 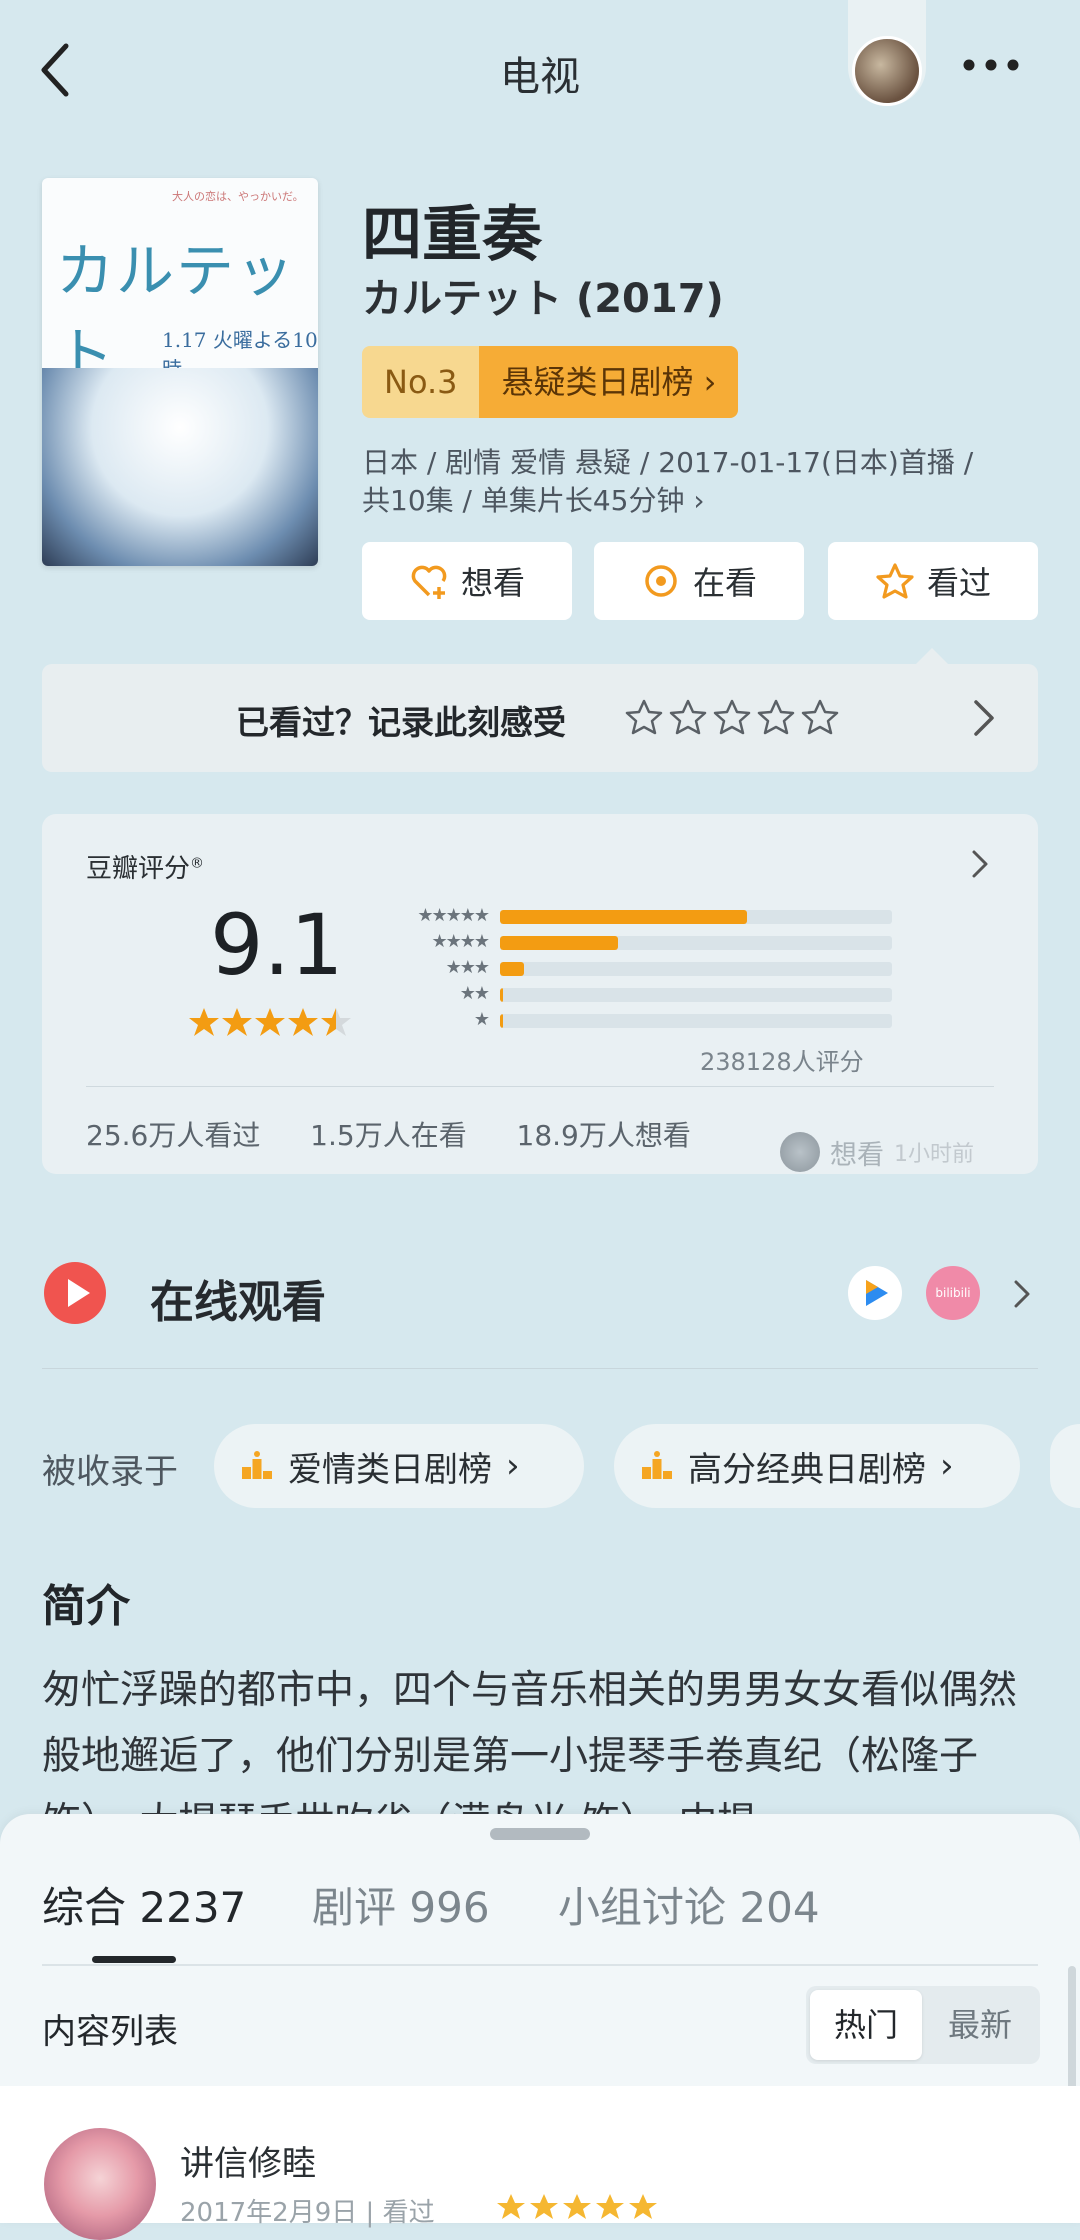 What do you see at coordinates (857, 1155) in the screenshot?
I see `activity-action: 想看` at bounding box center [857, 1155].